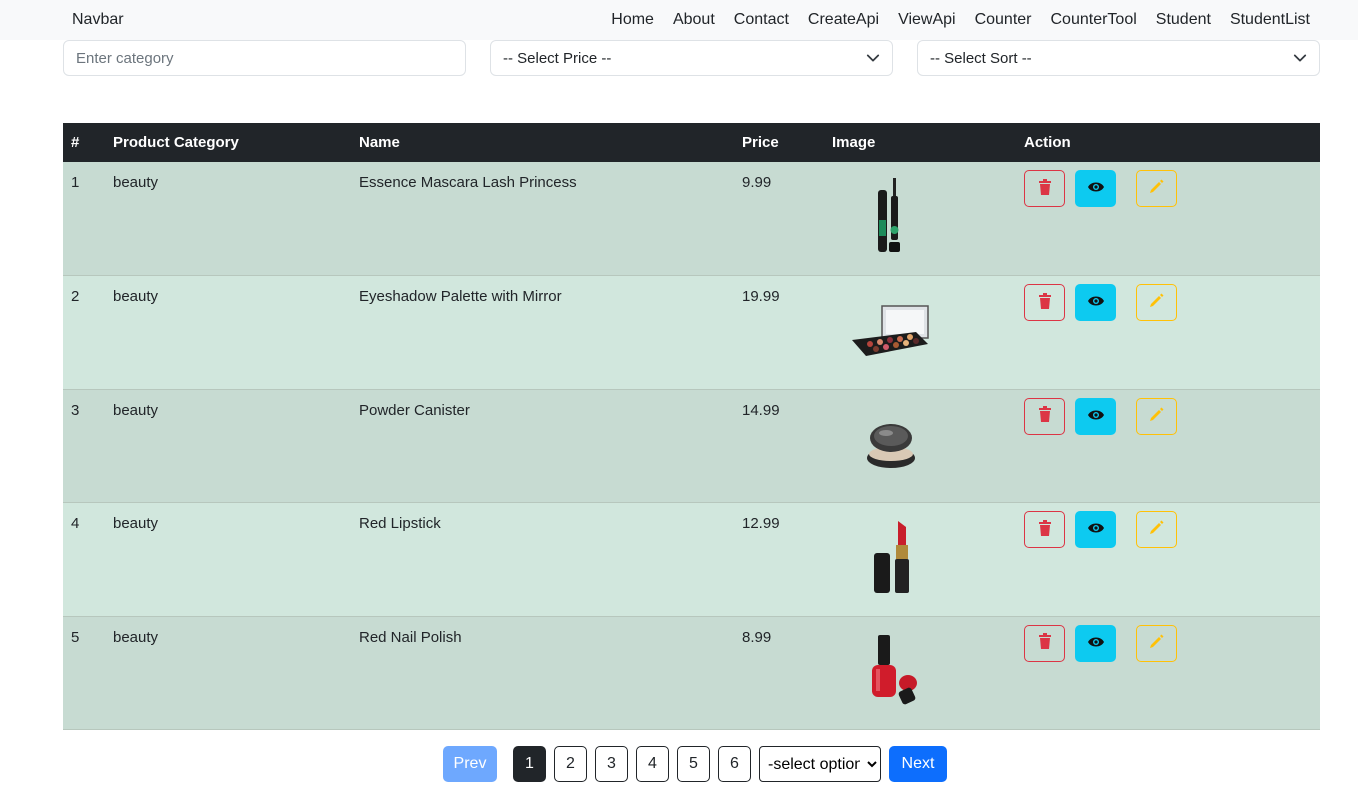  I want to click on row-name: Red Lipstick, so click(400, 523).